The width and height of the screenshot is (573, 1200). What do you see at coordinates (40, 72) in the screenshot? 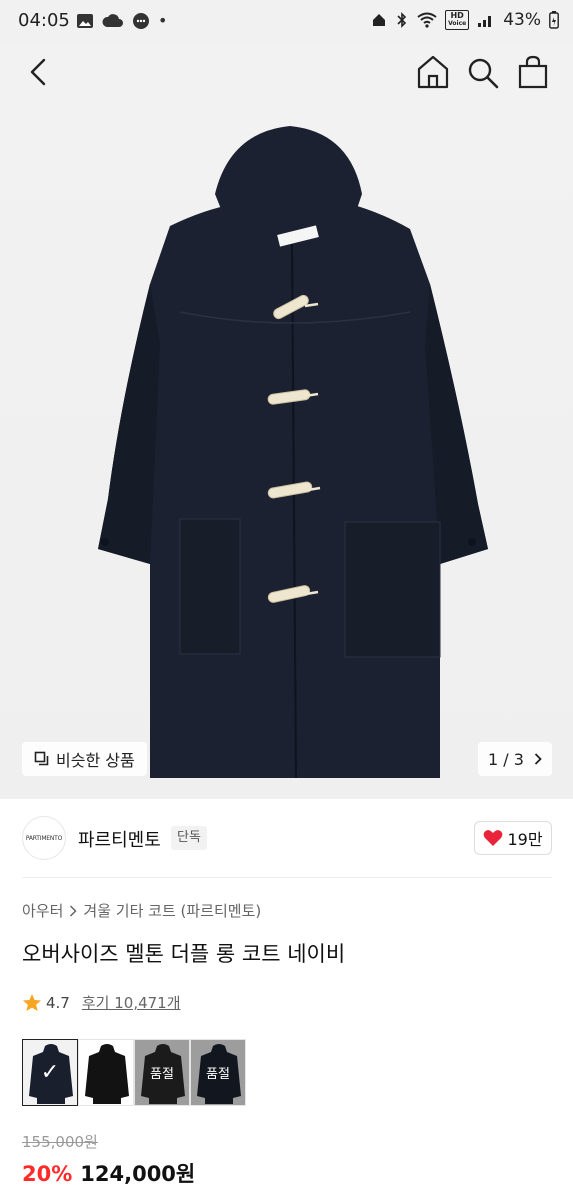
I see `back-chevron-icon` at bounding box center [40, 72].